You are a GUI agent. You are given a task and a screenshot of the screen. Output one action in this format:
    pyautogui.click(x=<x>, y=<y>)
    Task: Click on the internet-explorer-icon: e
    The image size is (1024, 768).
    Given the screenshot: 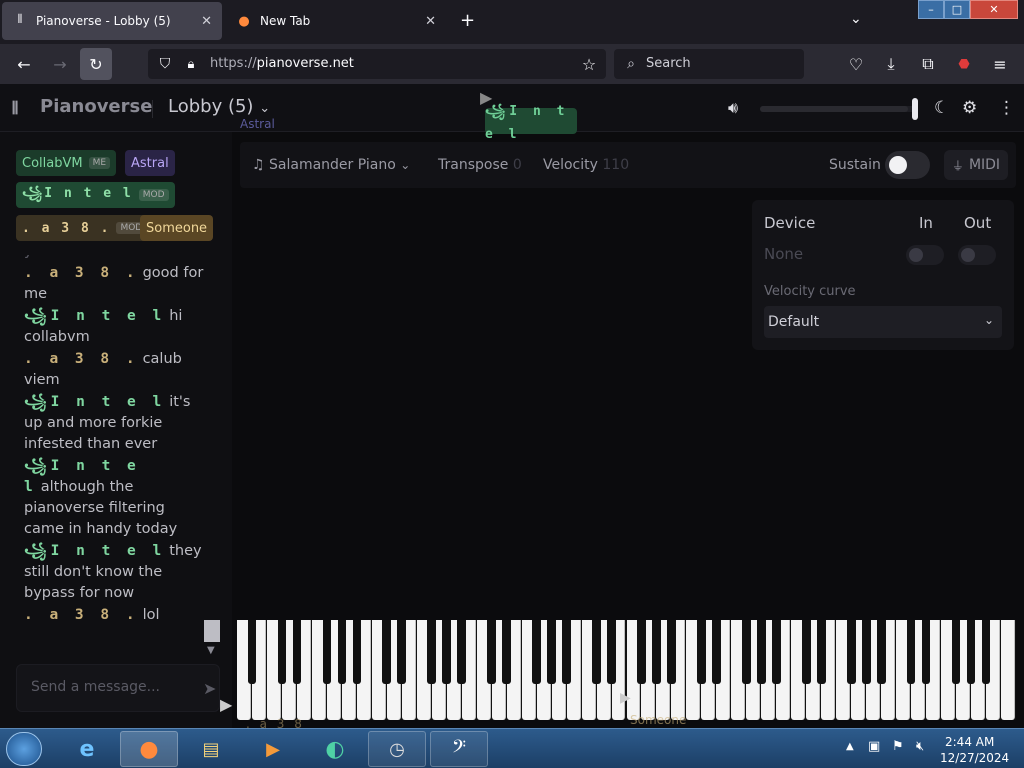 What is the action you would take?
    pyautogui.click(x=87, y=749)
    